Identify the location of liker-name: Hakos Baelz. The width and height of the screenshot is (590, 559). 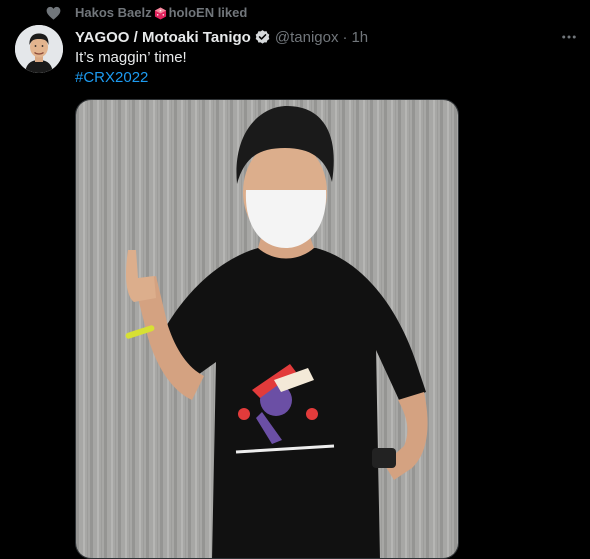
(113, 13).